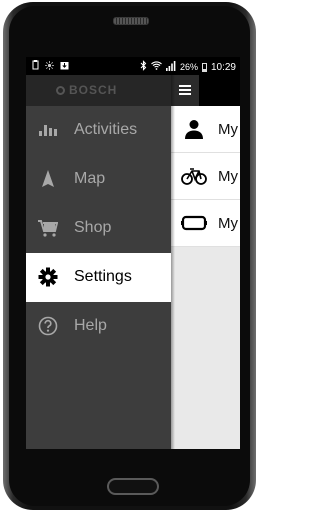  What do you see at coordinates (133, 486) in the screenshot?
I see `home-button` at bounding box center [133, 486].